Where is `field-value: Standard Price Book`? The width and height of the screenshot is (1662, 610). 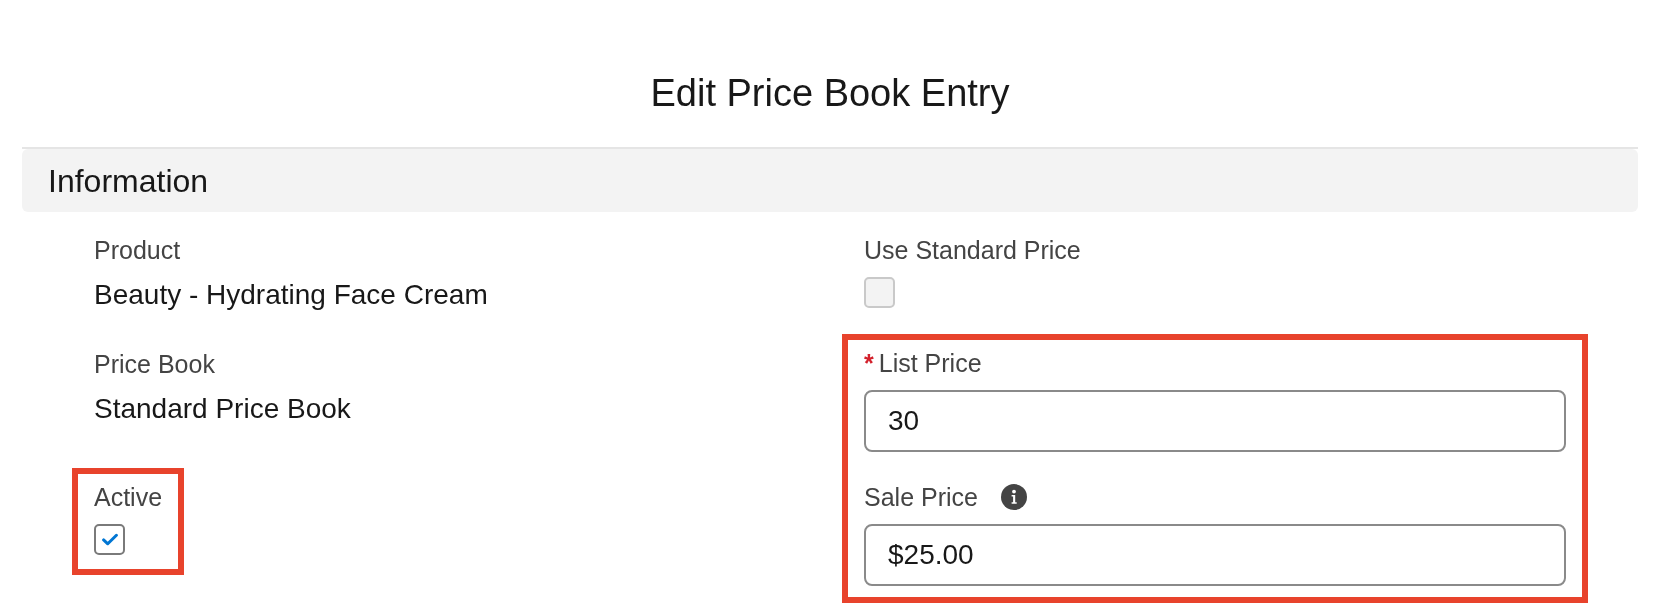 field-value: Standard Price Book is located at coordinates (222, 409).